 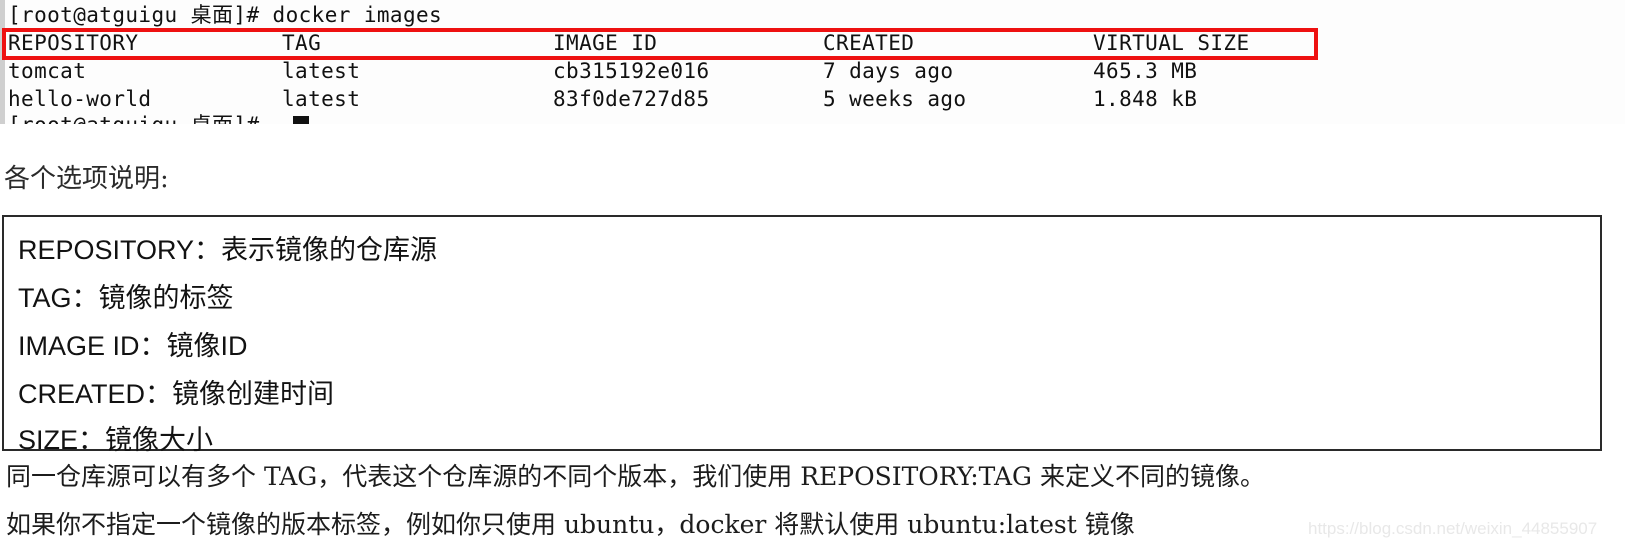 I want to click on column-header-repository: REPOSITORY, so click(x=73, y=43).